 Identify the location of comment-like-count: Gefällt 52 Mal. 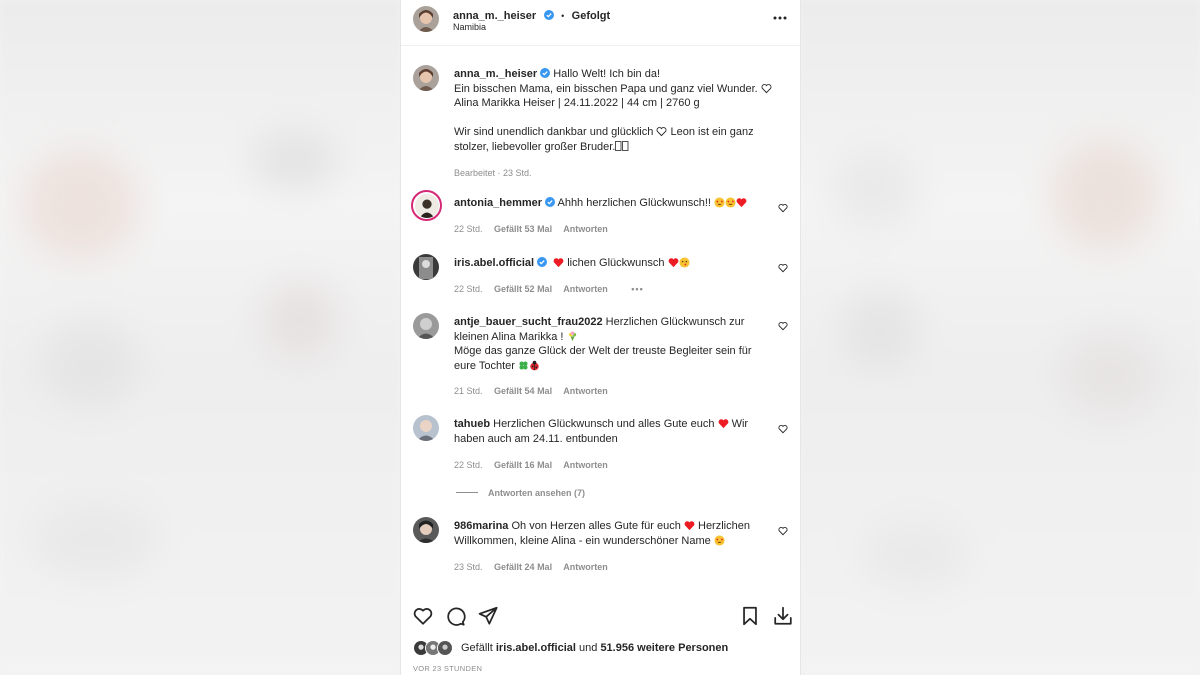
(523, 289).